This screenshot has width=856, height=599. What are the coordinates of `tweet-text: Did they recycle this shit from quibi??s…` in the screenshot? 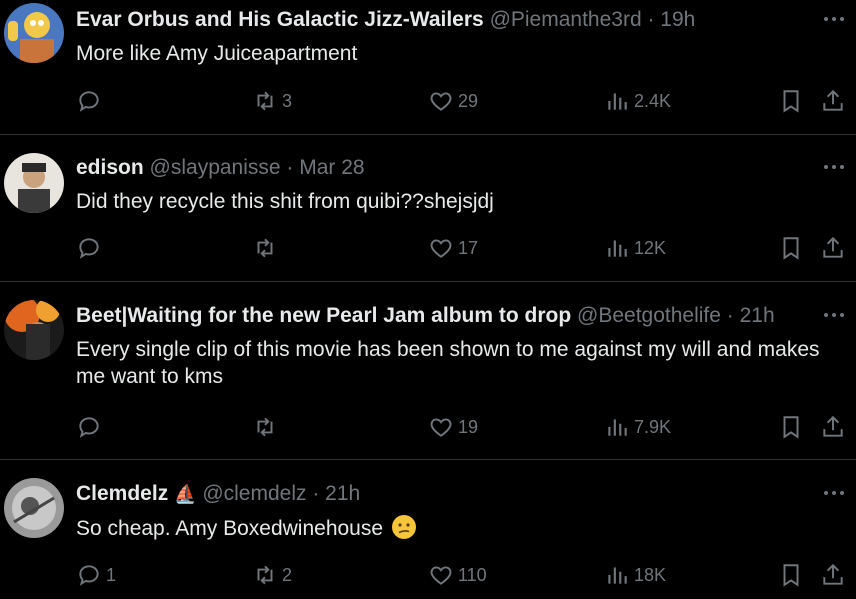 It's located at (285, 201).